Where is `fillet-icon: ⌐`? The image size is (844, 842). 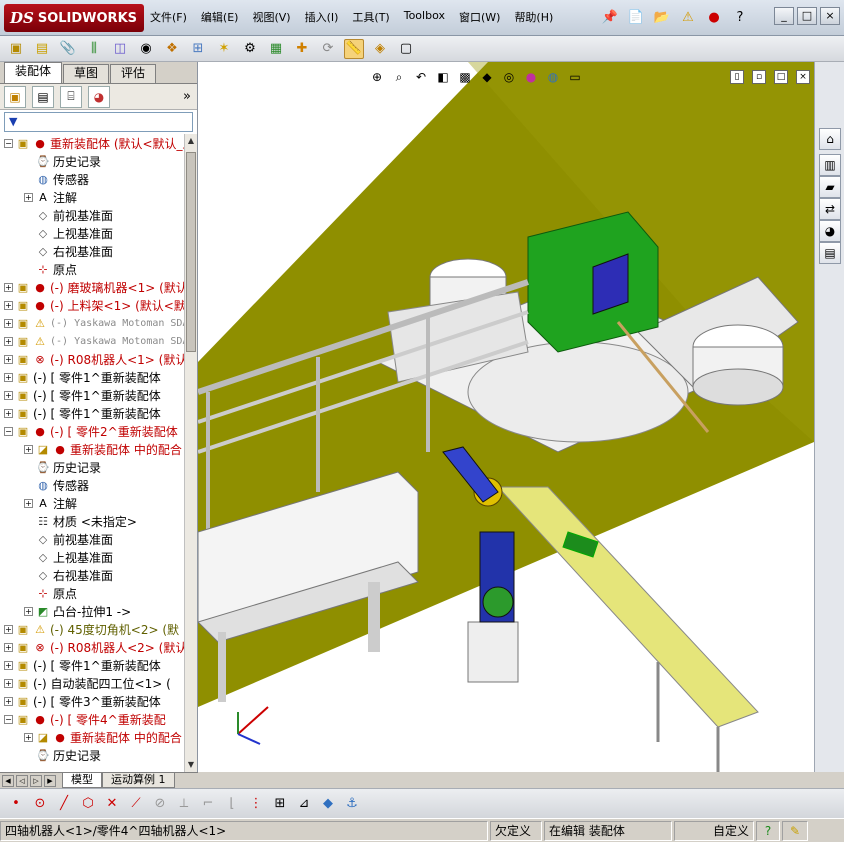
fillet-icon: ⌐ is located at coordinates (208, 804).